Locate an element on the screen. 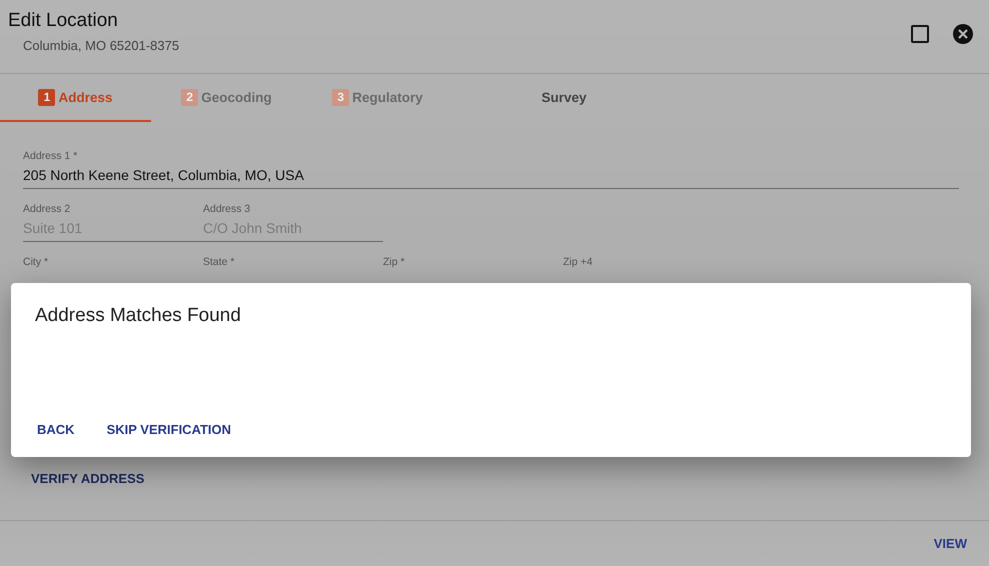 Image resolution: width=989 pixels, height=566 pixels. step-number: 2 is located at coordinates (189, 97).